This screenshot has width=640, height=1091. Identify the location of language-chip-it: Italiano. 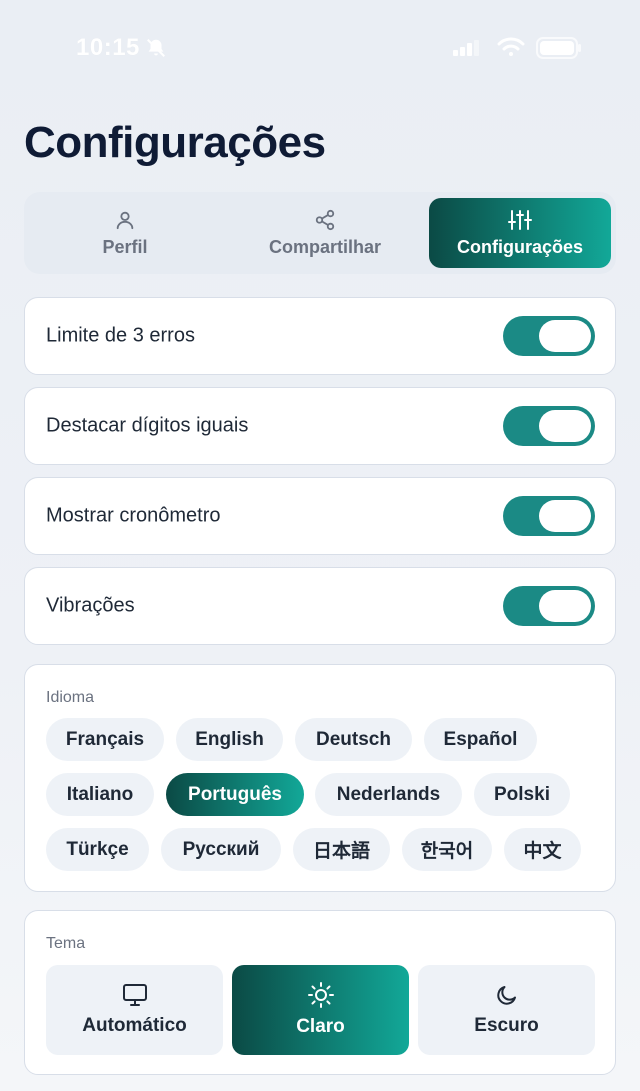
(100, 794).